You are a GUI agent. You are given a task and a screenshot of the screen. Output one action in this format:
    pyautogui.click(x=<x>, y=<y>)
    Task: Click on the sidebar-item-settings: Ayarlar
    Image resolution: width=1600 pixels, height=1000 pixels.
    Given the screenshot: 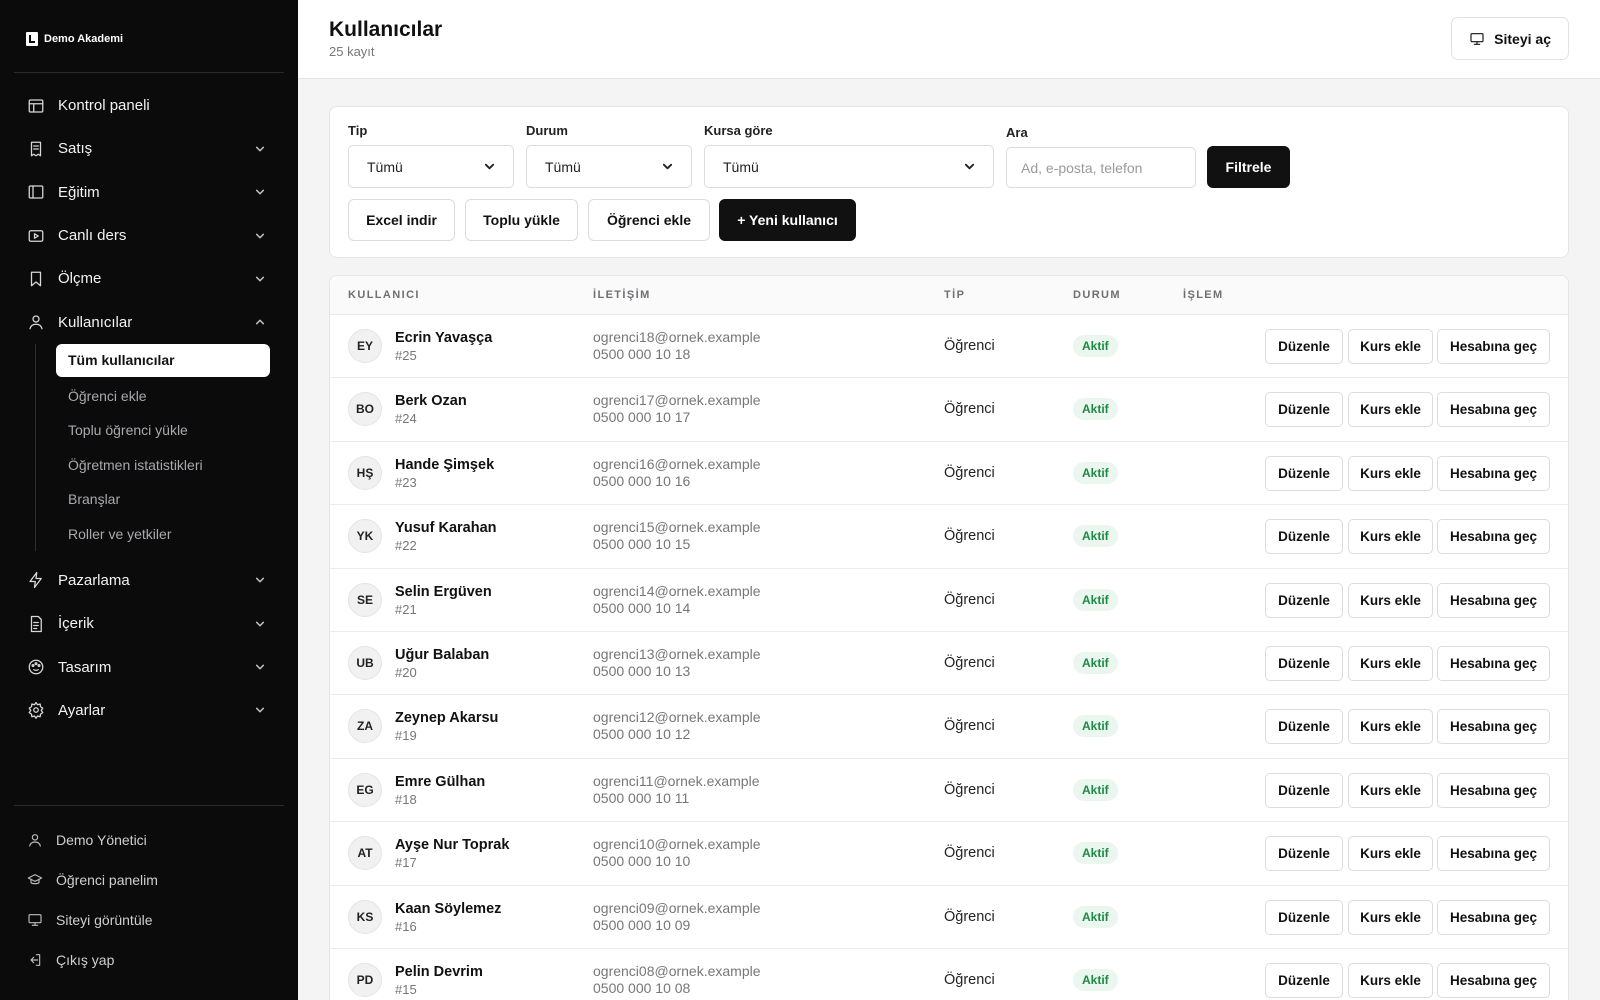 What is the action you would take?
    pyautogui.click(x=149, y=710)
    